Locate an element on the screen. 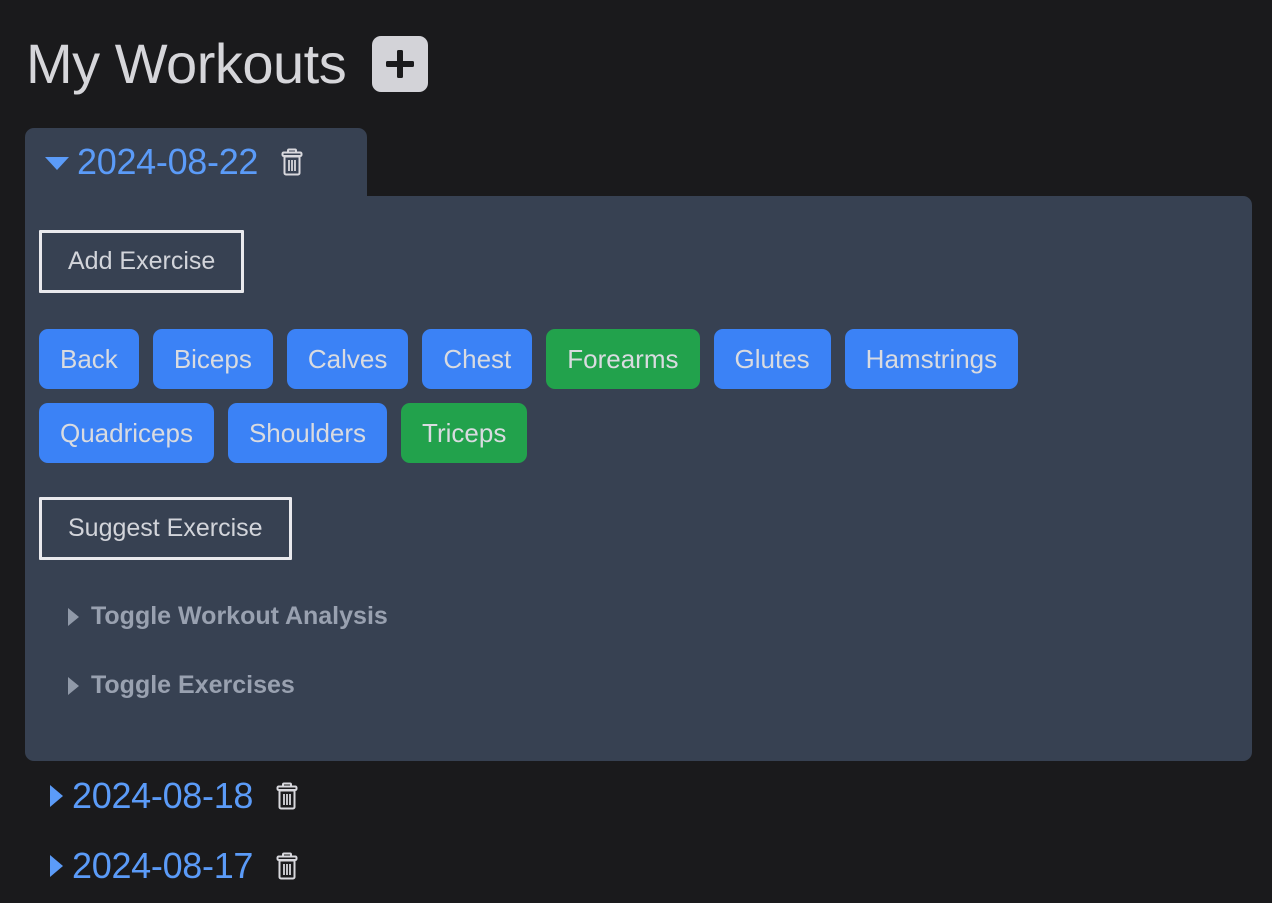  muscle-tag-glutes: Glutes is located at coordinates (772, 359).